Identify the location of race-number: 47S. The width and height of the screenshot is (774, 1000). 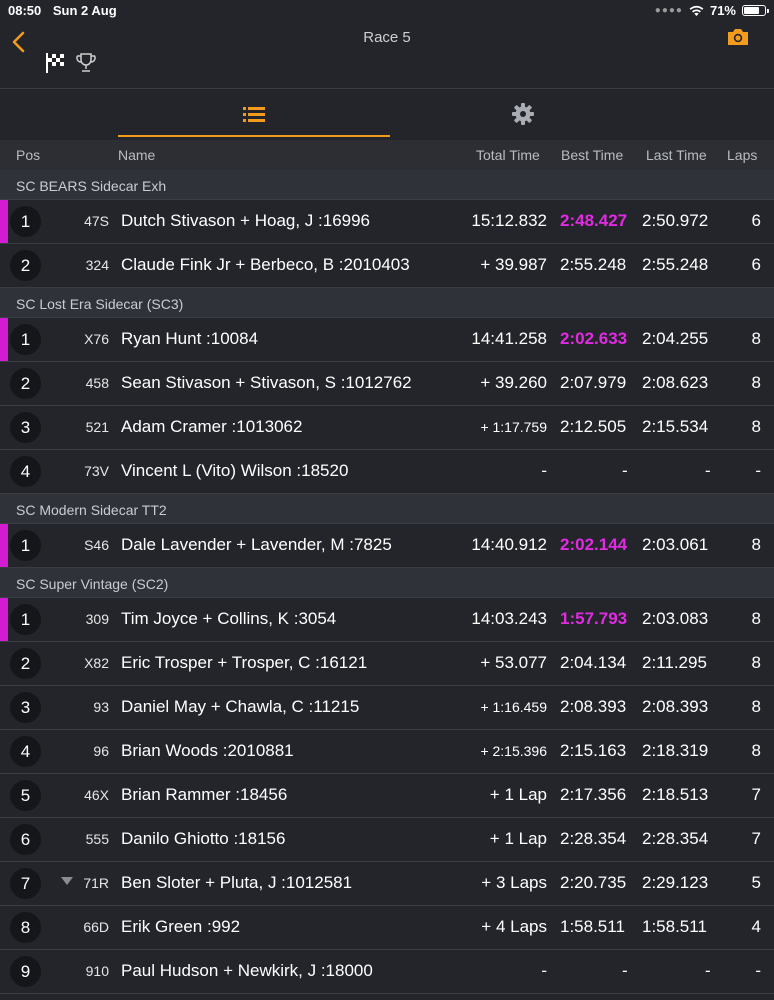
(96, 221).